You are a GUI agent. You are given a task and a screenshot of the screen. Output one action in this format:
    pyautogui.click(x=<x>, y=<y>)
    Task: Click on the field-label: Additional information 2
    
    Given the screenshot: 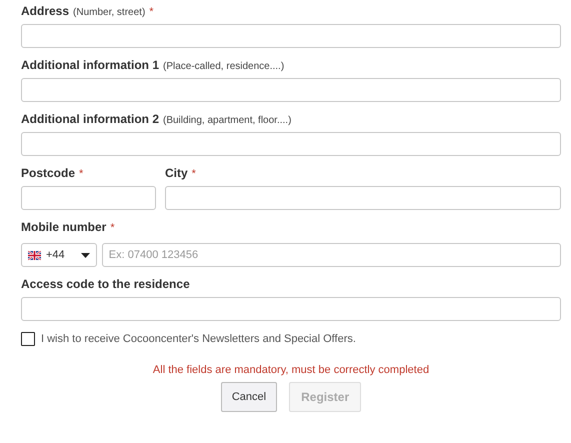 What is the action you would take?
    pyautogui.click(x=90, y=119)
    